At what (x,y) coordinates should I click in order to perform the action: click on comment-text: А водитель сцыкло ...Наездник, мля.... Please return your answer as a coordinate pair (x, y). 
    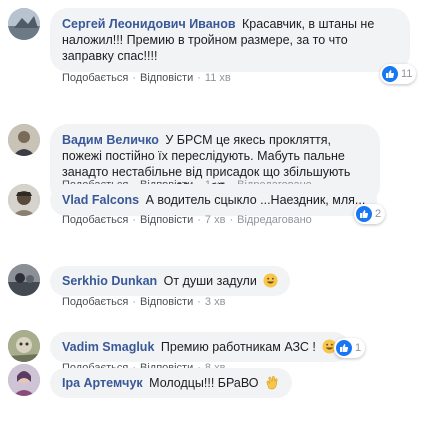
    Looking at the image, I should click on (255, 200).